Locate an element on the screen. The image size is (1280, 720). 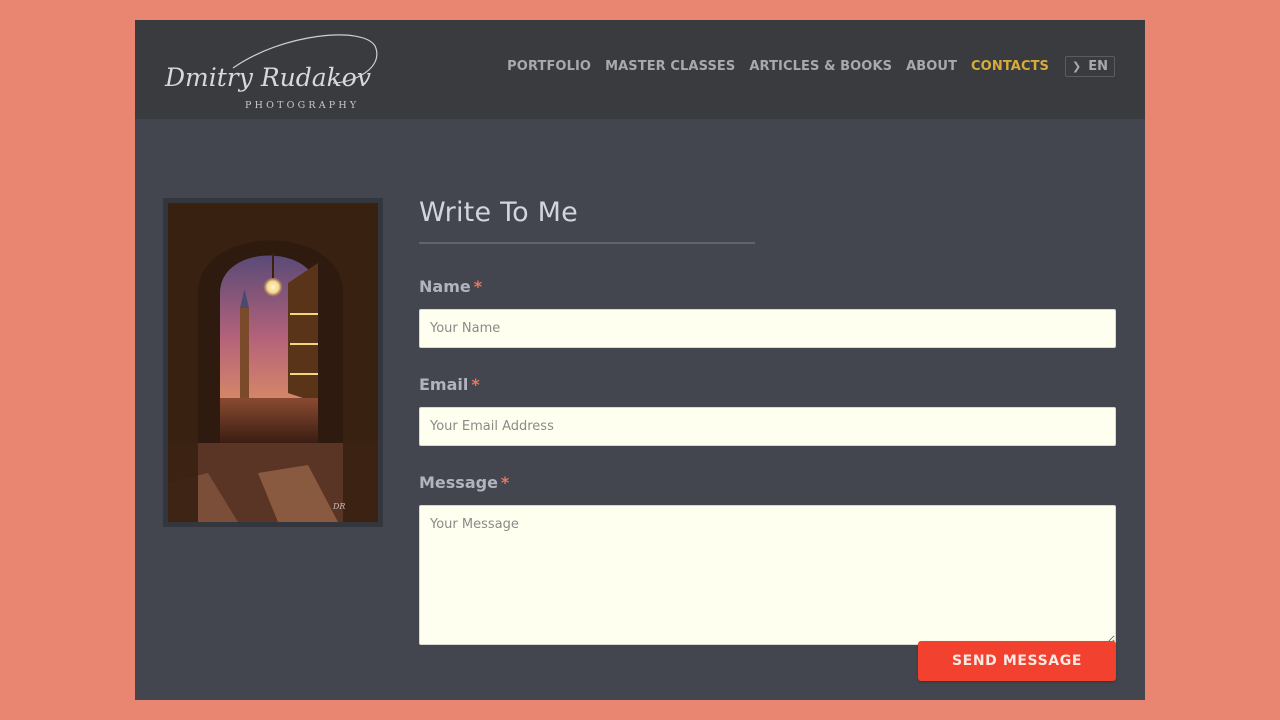
logo: Dmitry Rudakov PHOTOGRAPHY is located at coordinates (273, 70).